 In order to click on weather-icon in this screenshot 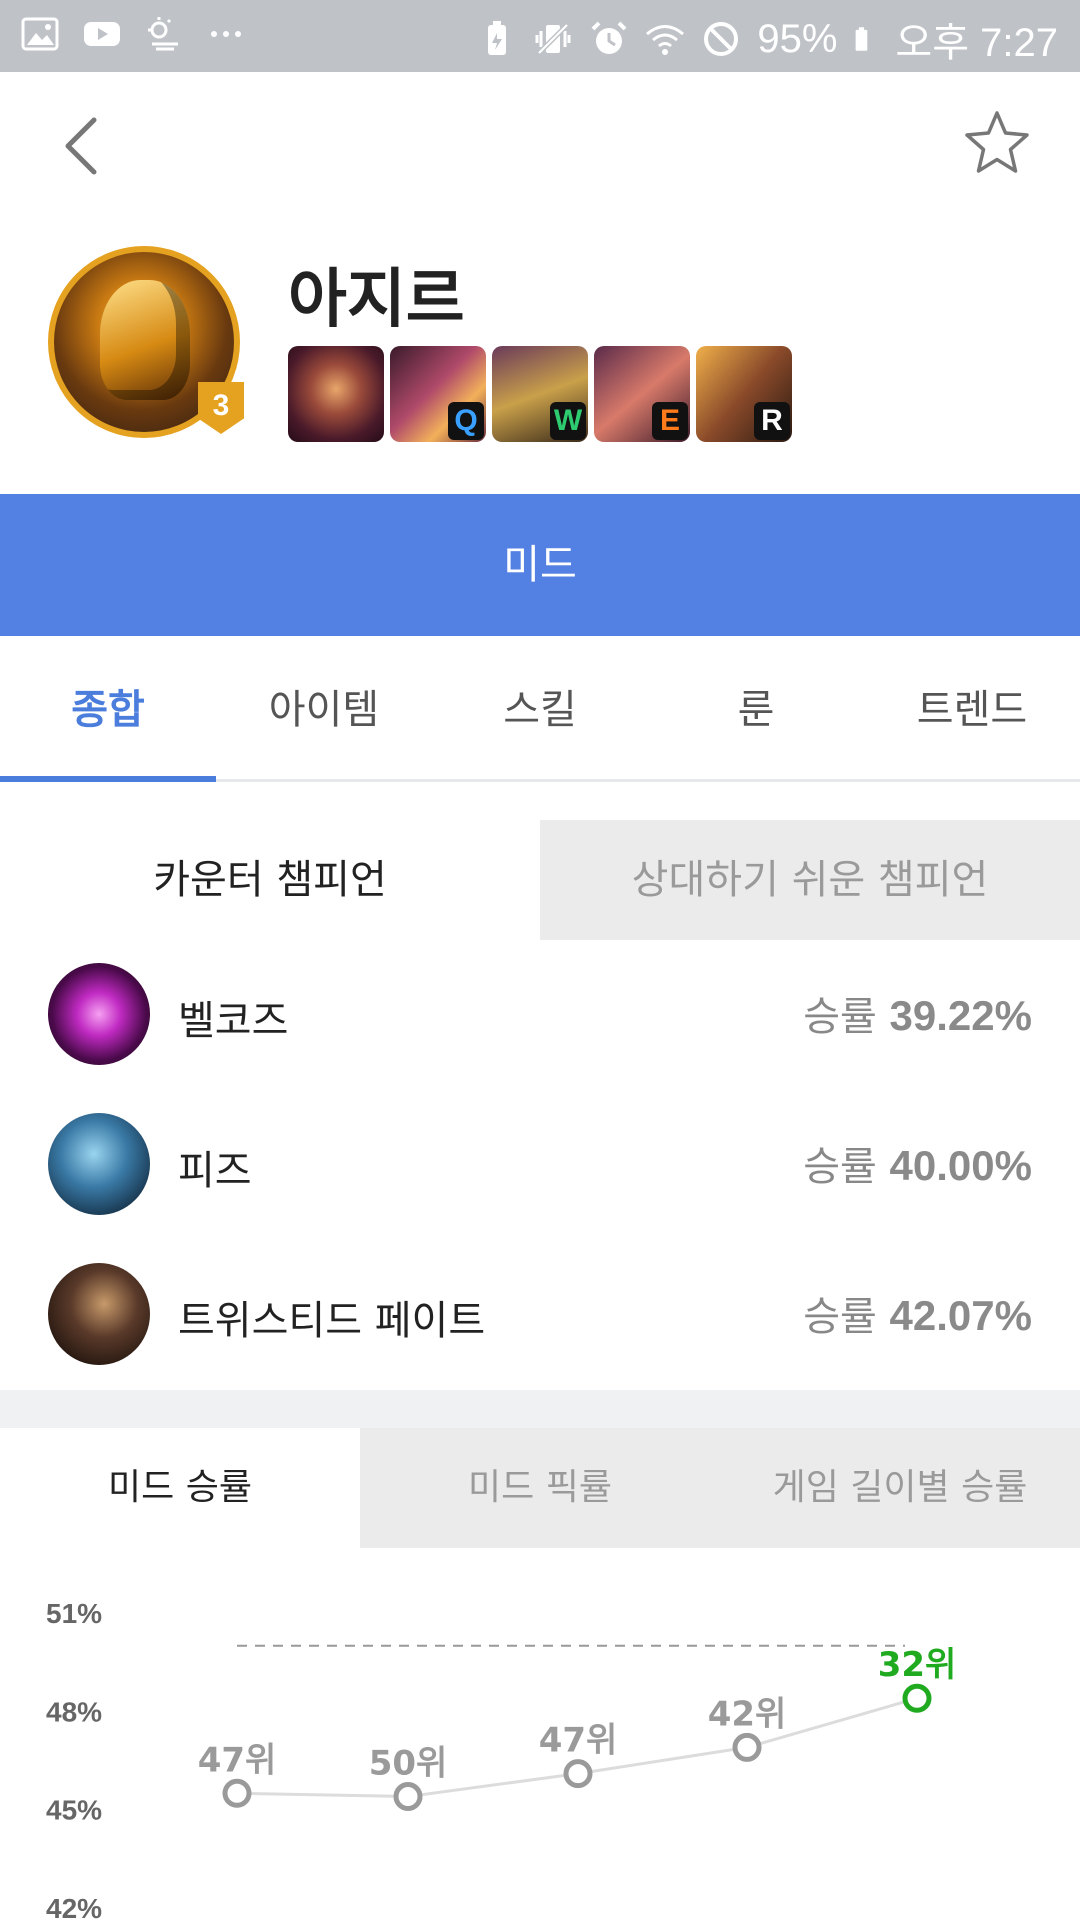, I will do `click(163, 34)`.